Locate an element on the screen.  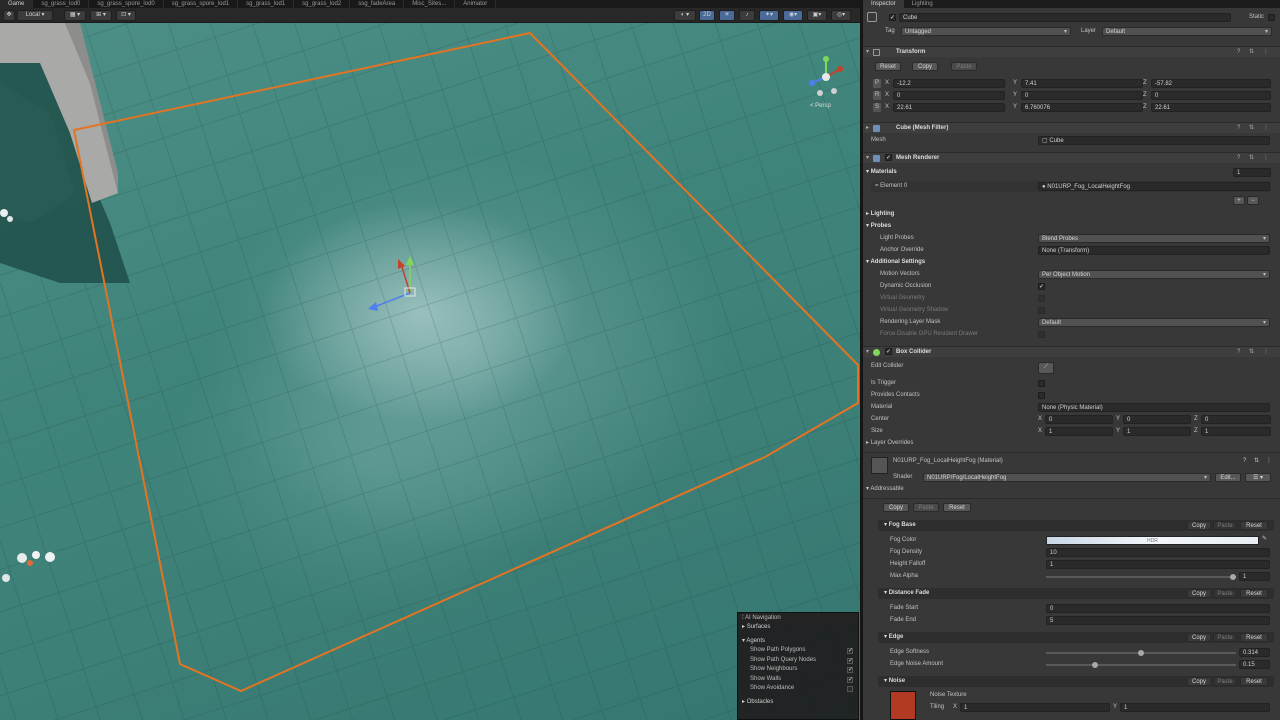
virtual-geometry-shadow-checkbox is located at coordinates (1041, 310).